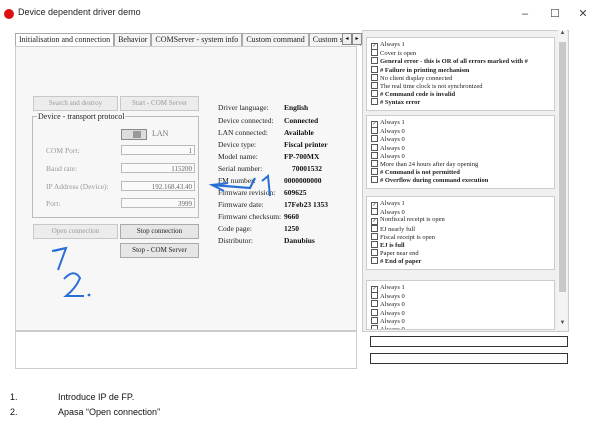 The height and width of the screenshot is (432, 597). Describe the element at coordinates (65, 39) in the screenshot. I see `tab-initialisation: Initialisation and connection` at that location.